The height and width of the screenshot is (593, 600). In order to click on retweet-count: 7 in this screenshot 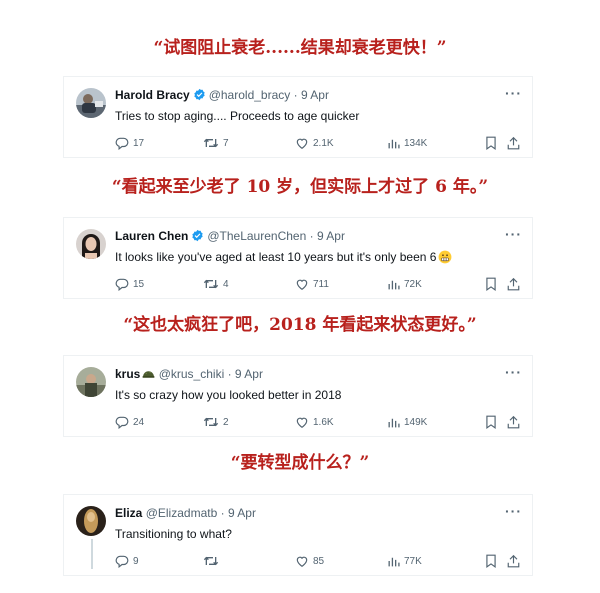, I will do `click(226, 143)`.